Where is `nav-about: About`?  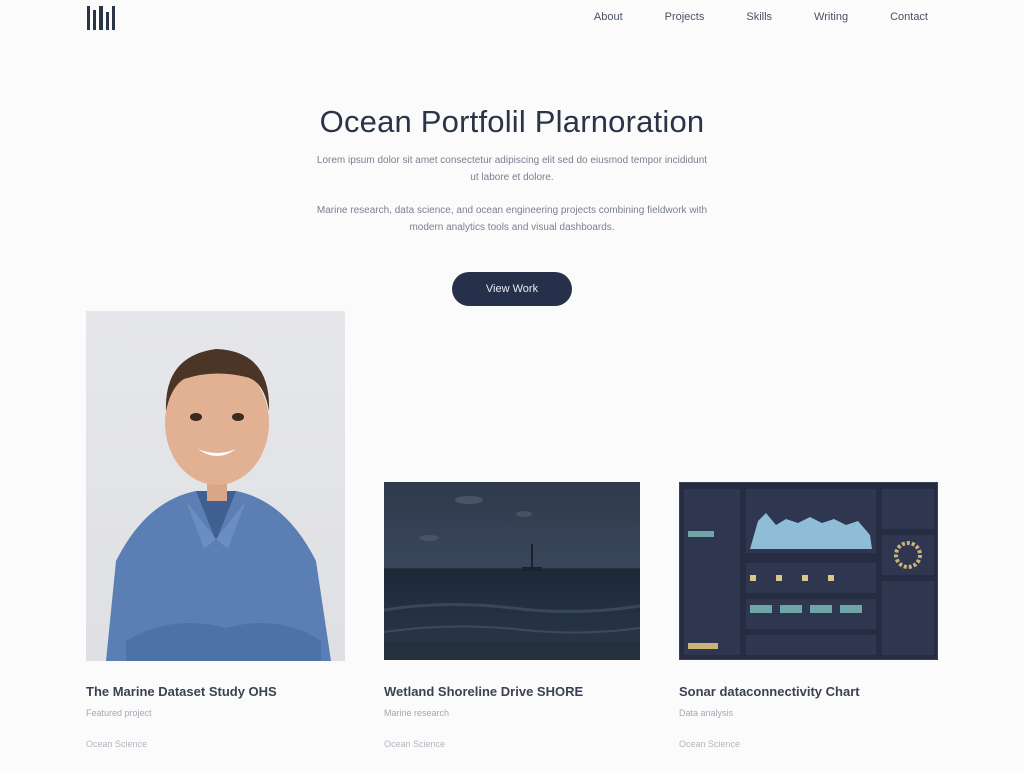 nav-about: About is located at coordinates (608, 17).